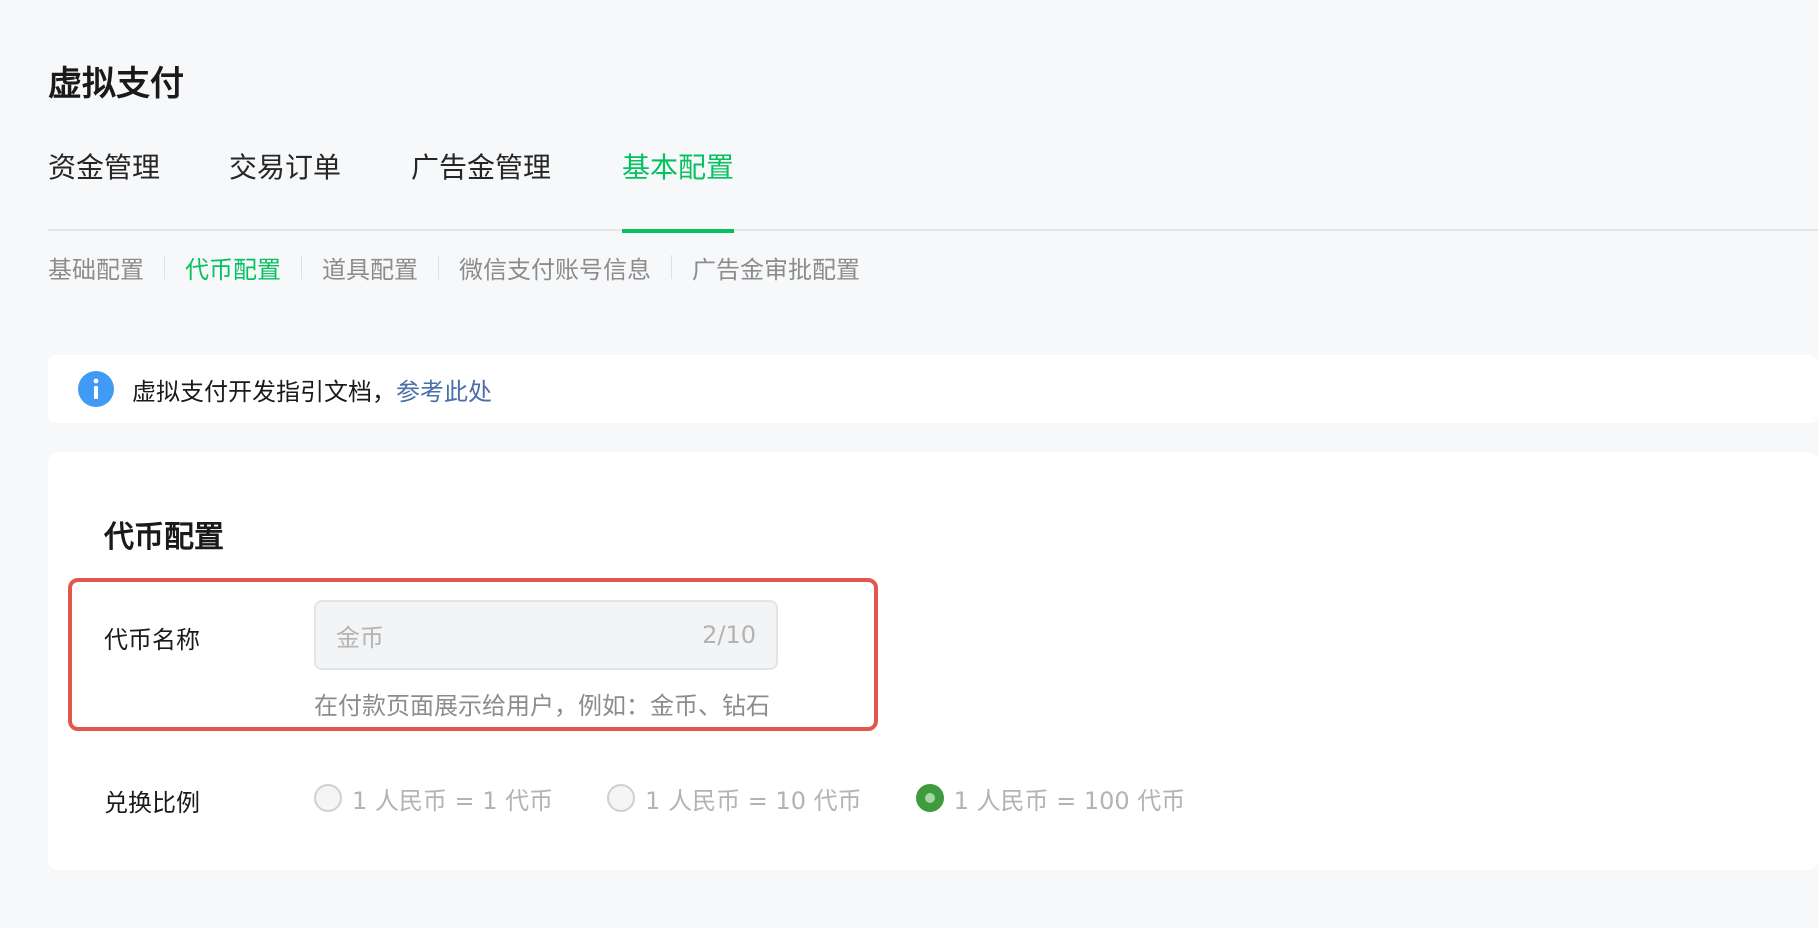 The image size is (1818, 928). I want to click on sub-navigation: 基础配置 代币配置 道具配置 微信支付账号信息 广告金审批配置, so click(454, 267).